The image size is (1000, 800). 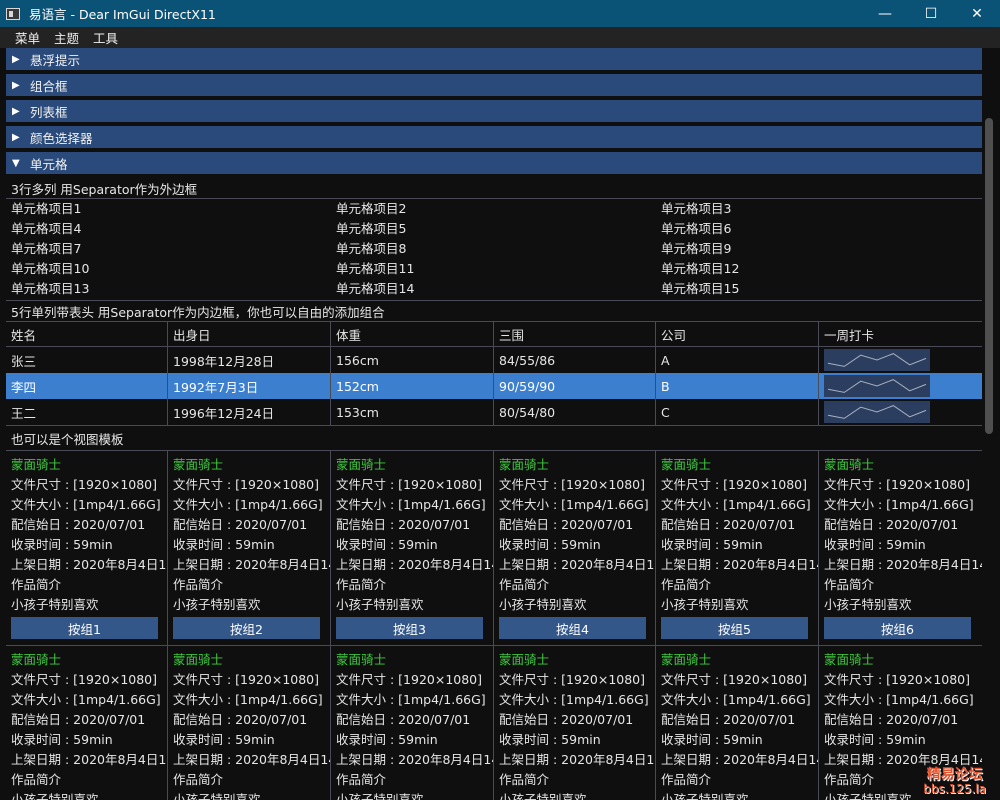 I want to click on group-button: 按组1, so click(x=84, y=628).